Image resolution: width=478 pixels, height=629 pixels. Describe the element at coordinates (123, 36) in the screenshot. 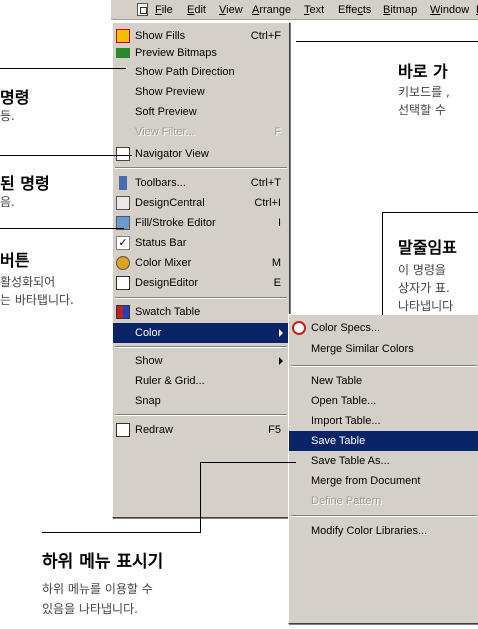

I see `show-fills-icon` at that location.